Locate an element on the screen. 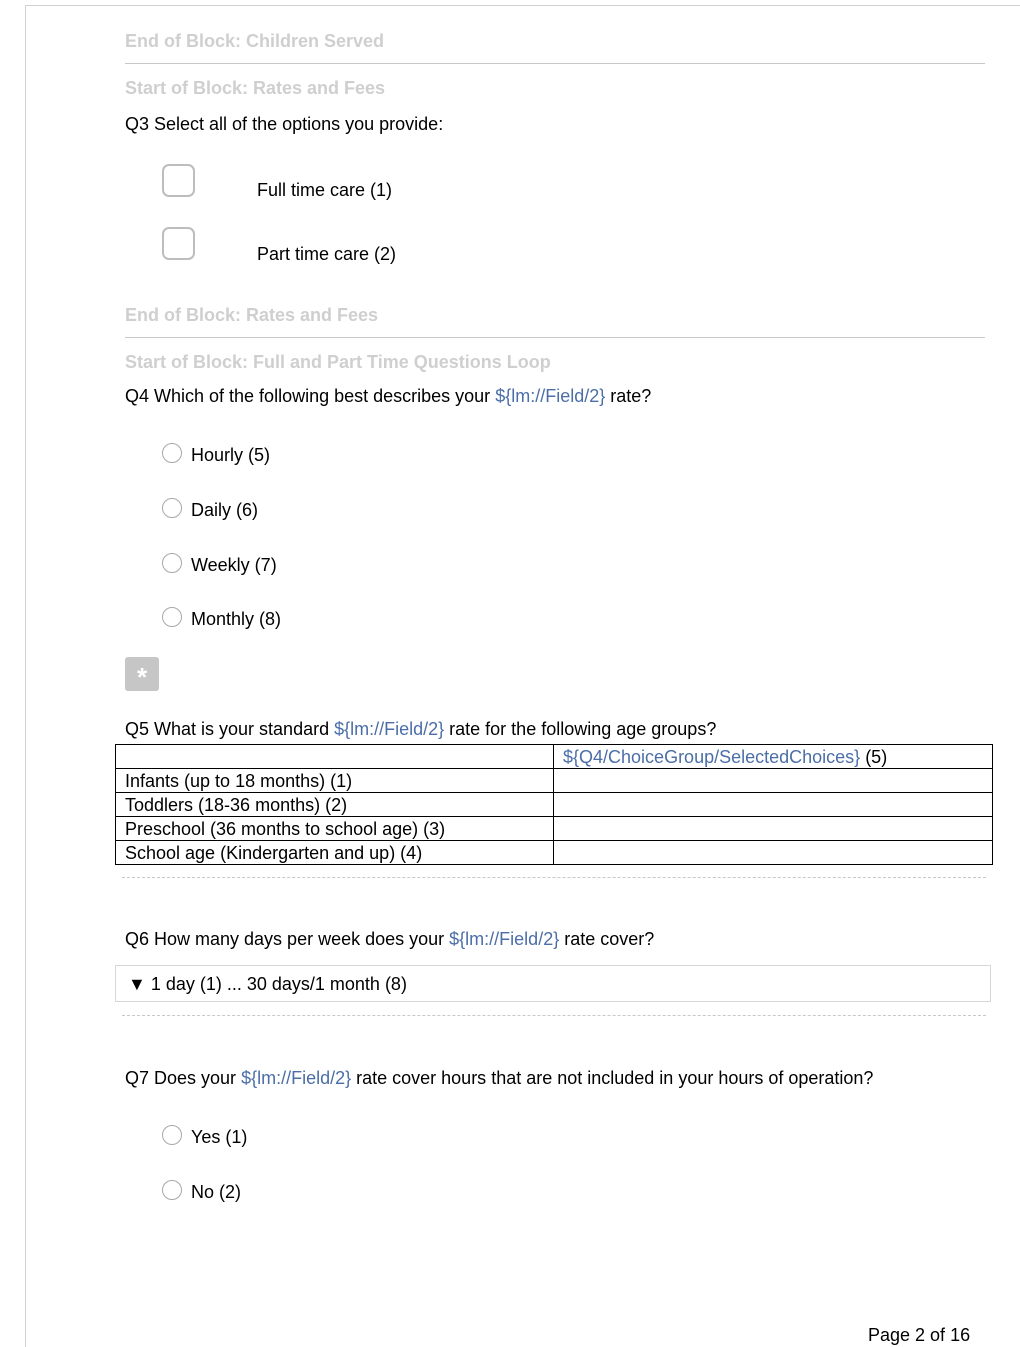  block-start-rates-fees: Start of Block: Rates and Fees is located at coordinates (255, 88).